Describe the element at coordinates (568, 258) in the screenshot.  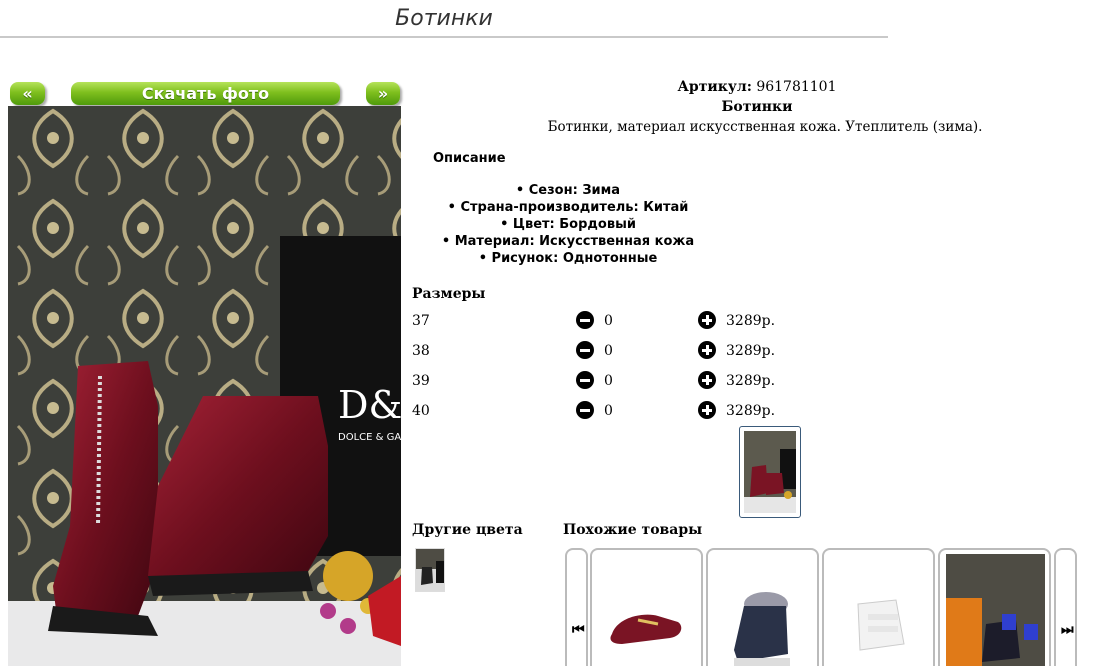
I see `feature-pattern: Рисунок: Однотонные` at that location.